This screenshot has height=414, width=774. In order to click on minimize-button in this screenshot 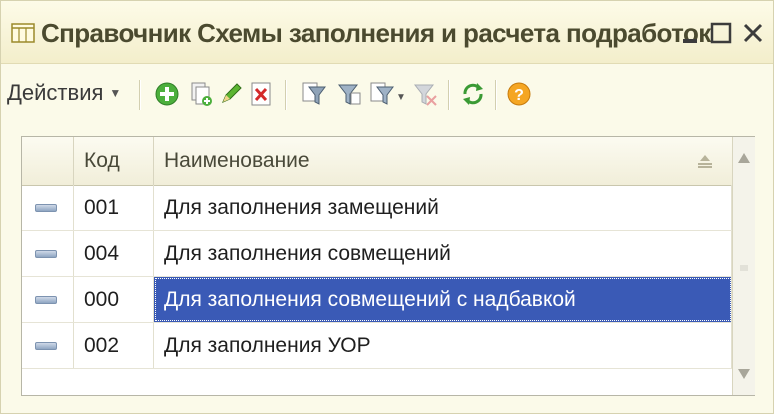, I will do `click(691, 33)`.